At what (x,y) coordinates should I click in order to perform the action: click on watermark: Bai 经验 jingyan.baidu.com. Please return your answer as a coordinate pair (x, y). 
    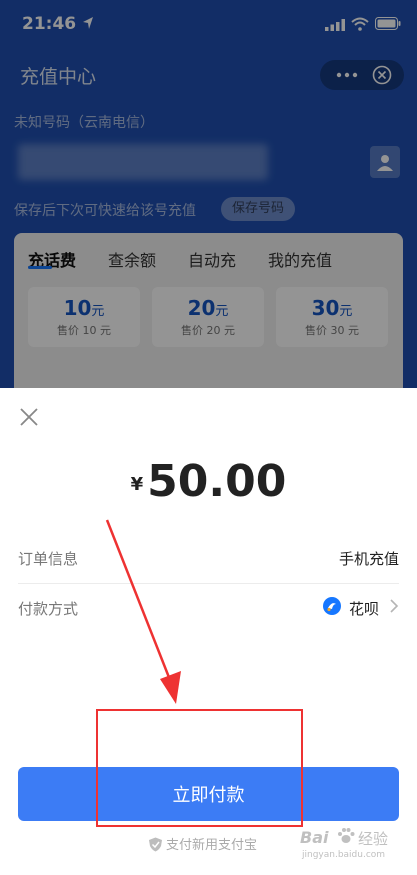
    Looking at the image, I should click on (355, 848).